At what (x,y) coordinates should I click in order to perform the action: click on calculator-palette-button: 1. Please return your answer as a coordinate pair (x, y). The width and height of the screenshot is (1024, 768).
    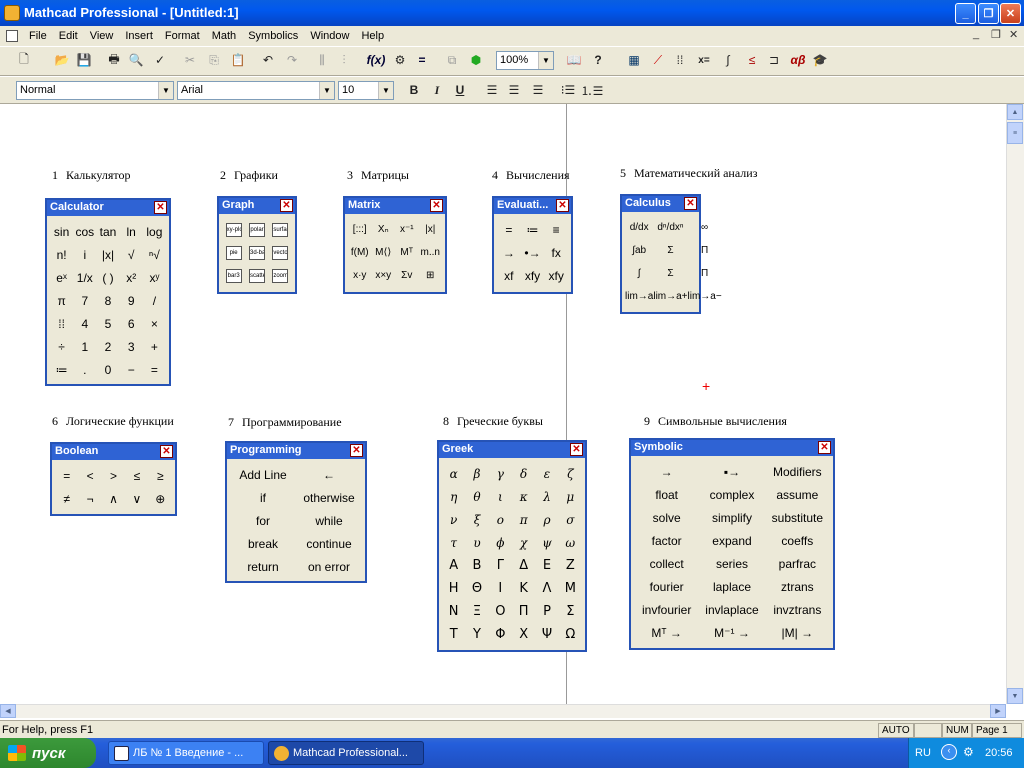
    Looking at the image, I should click on (84, 346).